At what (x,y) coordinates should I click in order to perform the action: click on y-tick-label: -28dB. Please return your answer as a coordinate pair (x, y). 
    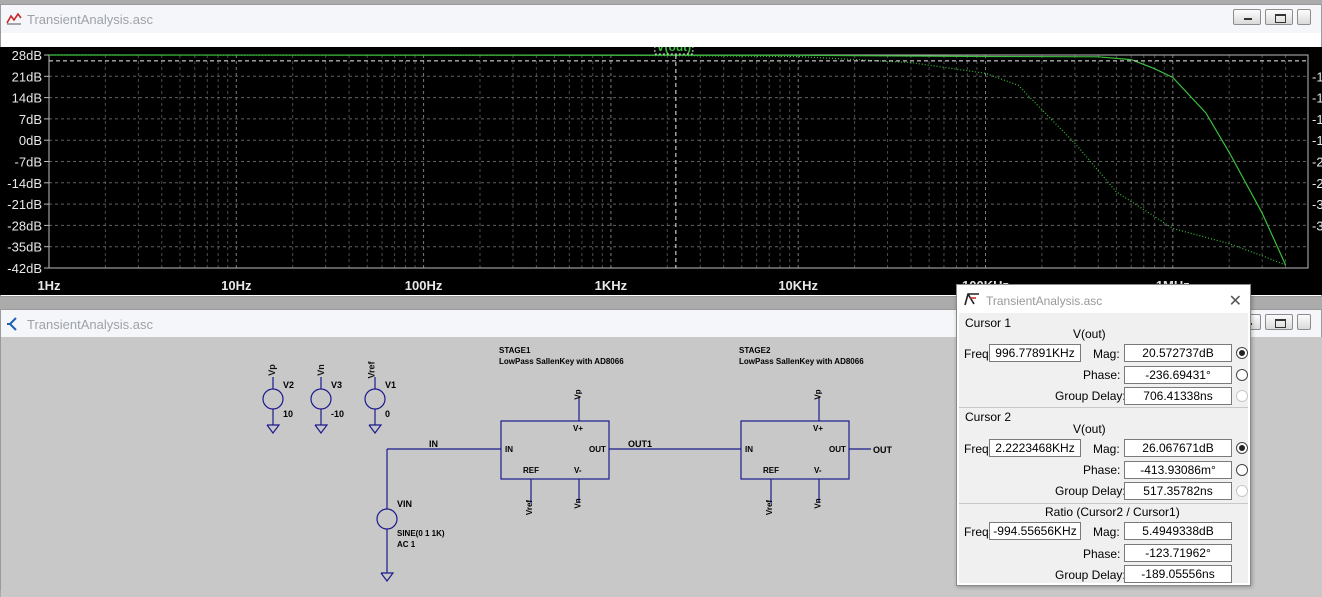
    Looking at the image, I should click on (24, 225).